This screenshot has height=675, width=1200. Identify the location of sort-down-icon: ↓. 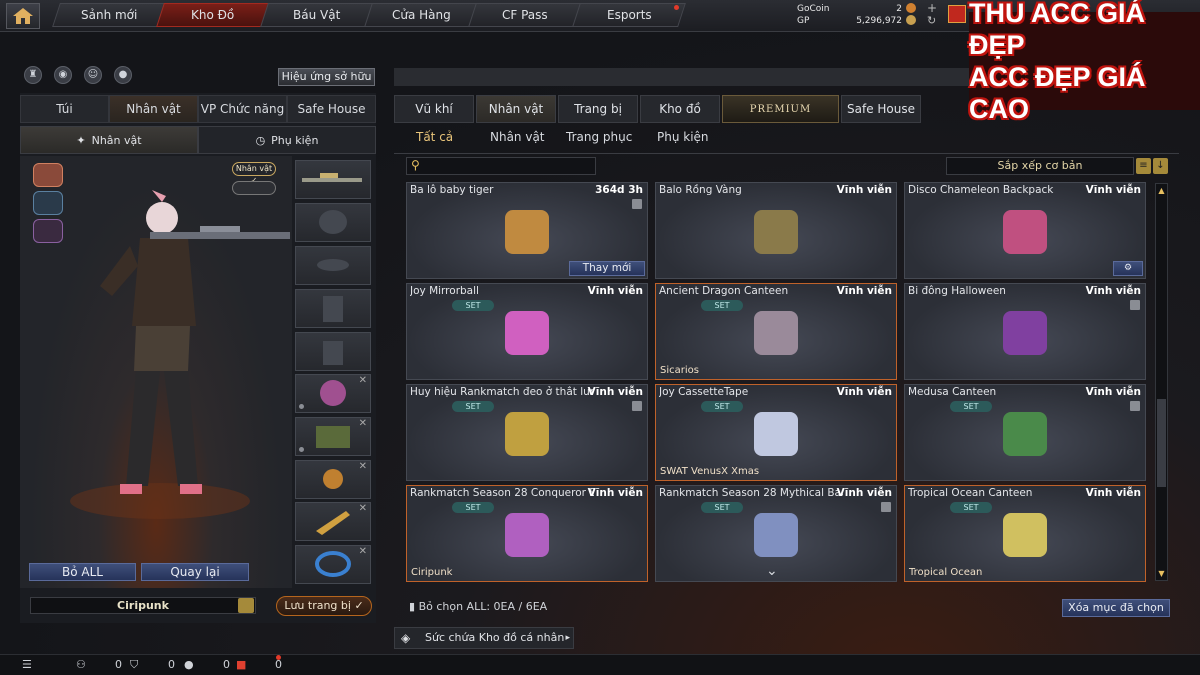
(1160, 166).